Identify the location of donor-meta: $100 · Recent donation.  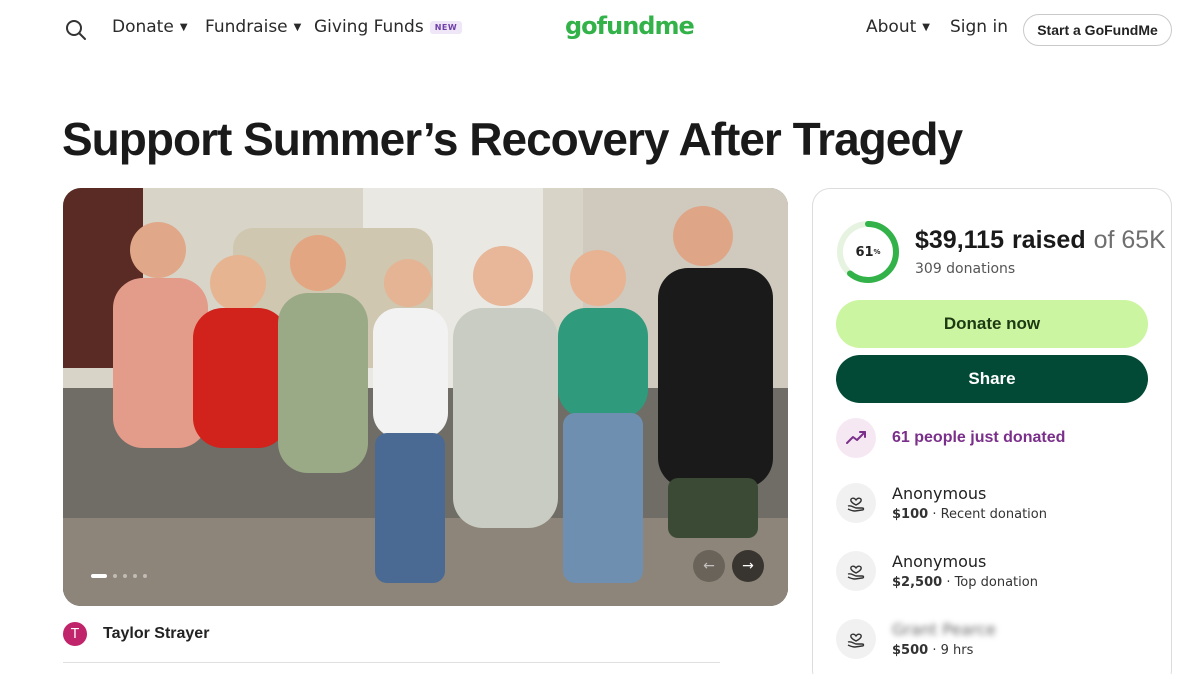
(969, 514).